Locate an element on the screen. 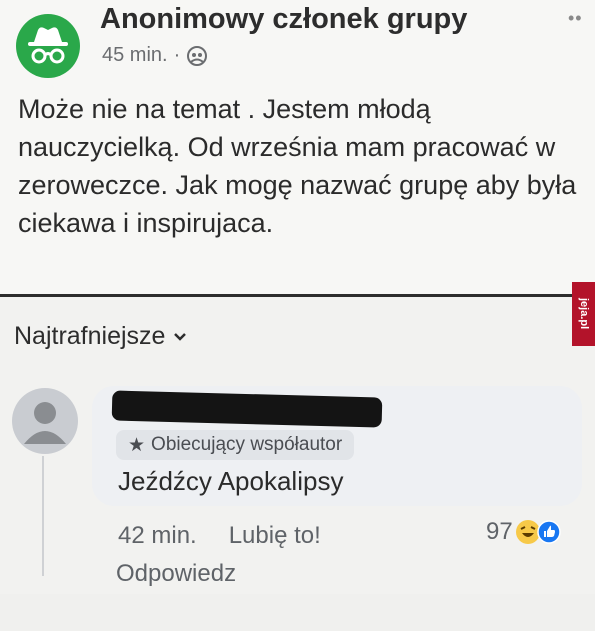  contributor-badge: ★ Obiecujący współautor is located at coordinates (235, 445).